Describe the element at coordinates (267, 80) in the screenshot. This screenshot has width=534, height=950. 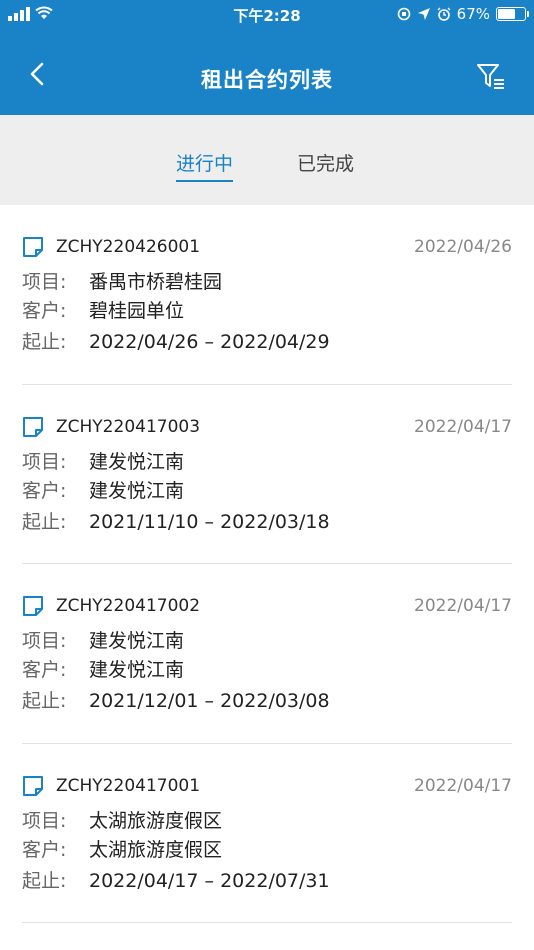
I see `page-title: 租出合约列表` at that location.